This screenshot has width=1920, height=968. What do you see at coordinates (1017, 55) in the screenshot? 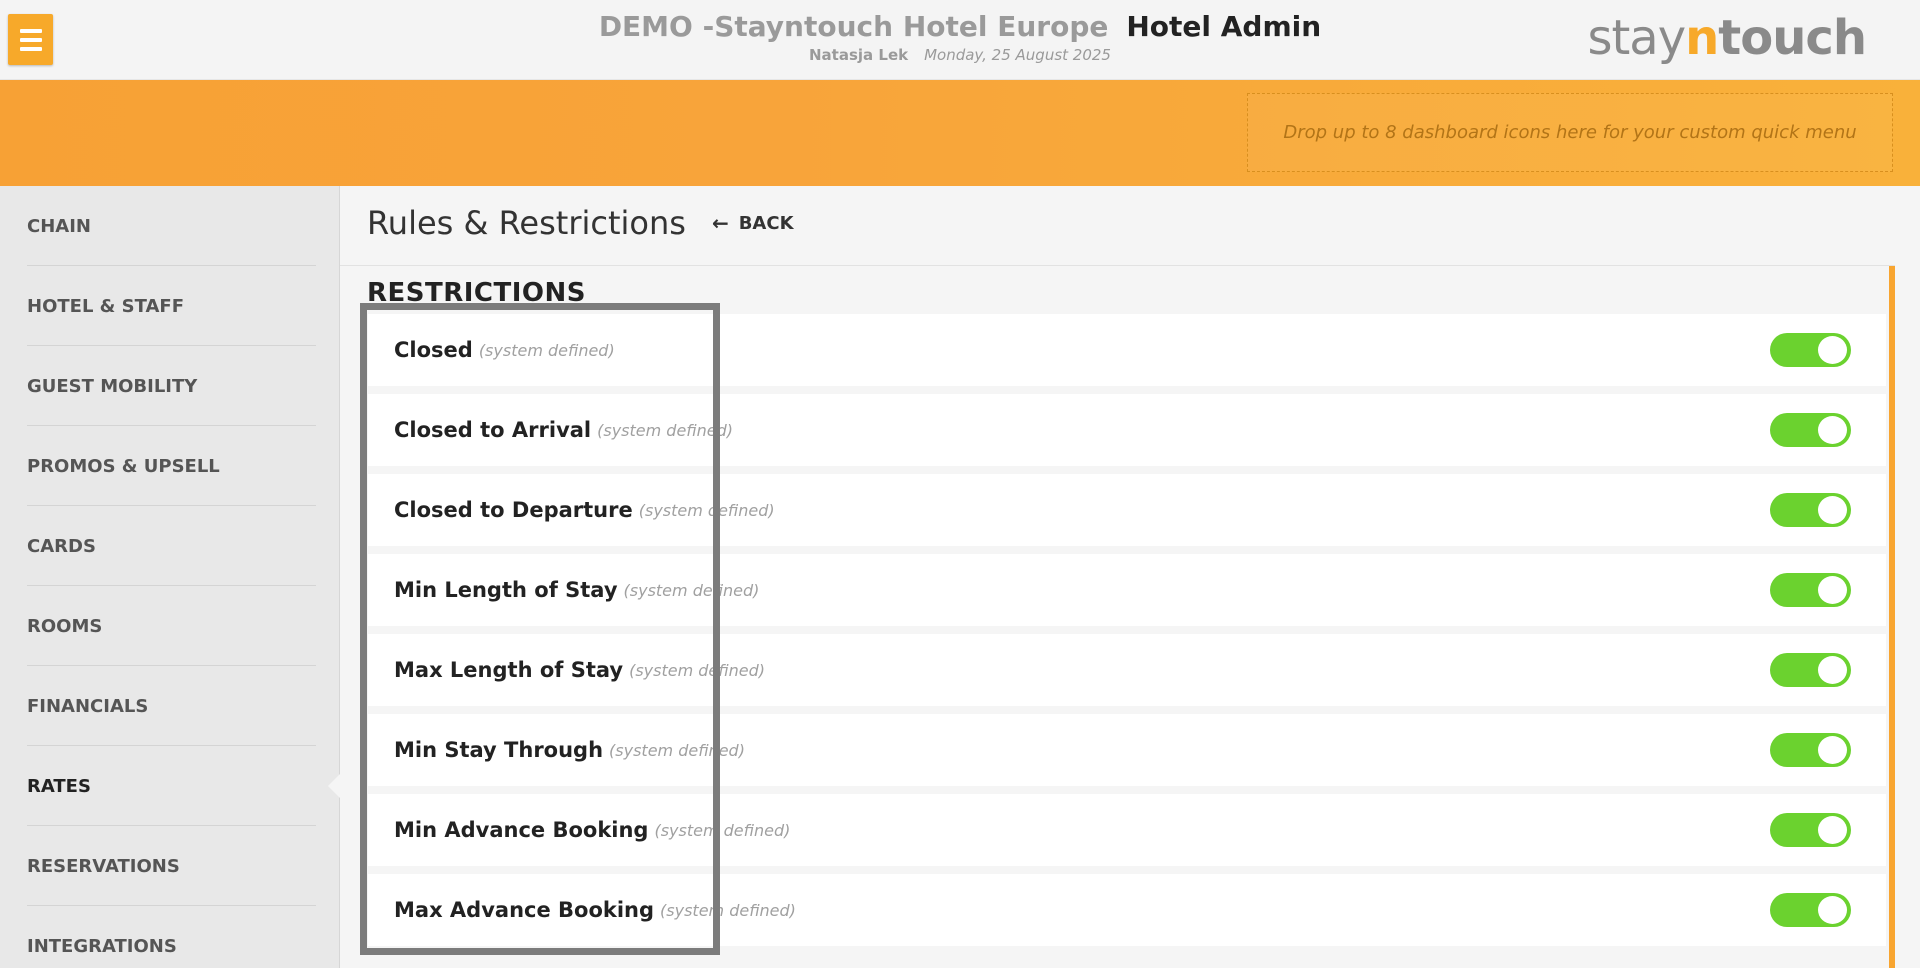
I see `current-date: Monday, 25 August 2025` at bounding box center [1017, 55].